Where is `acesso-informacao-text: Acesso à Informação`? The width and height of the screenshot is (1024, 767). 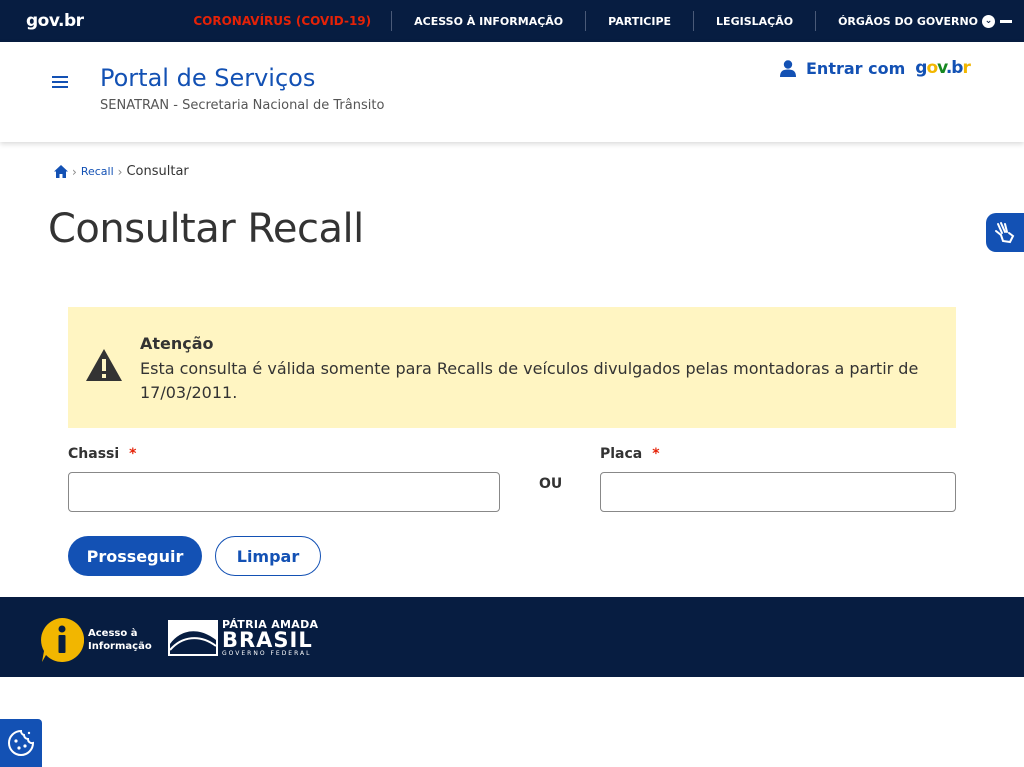
acesso-informacao-text: Acesso à Informação is located at coordinates (120, 640).